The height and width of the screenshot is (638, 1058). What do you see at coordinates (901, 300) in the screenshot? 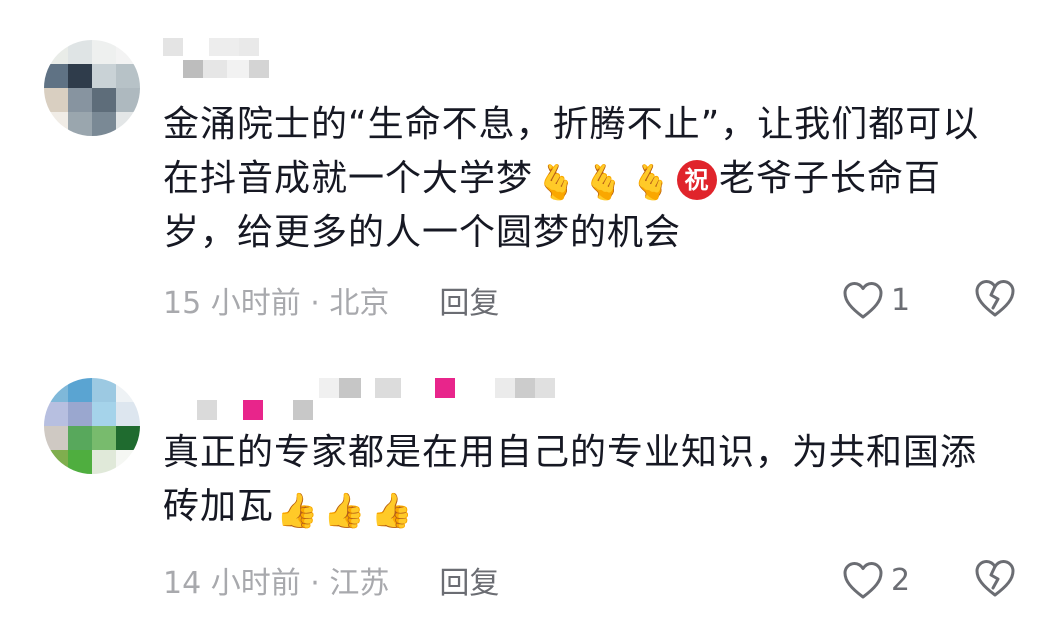
I see `like-count: 1` at bounding box center [901, 300].